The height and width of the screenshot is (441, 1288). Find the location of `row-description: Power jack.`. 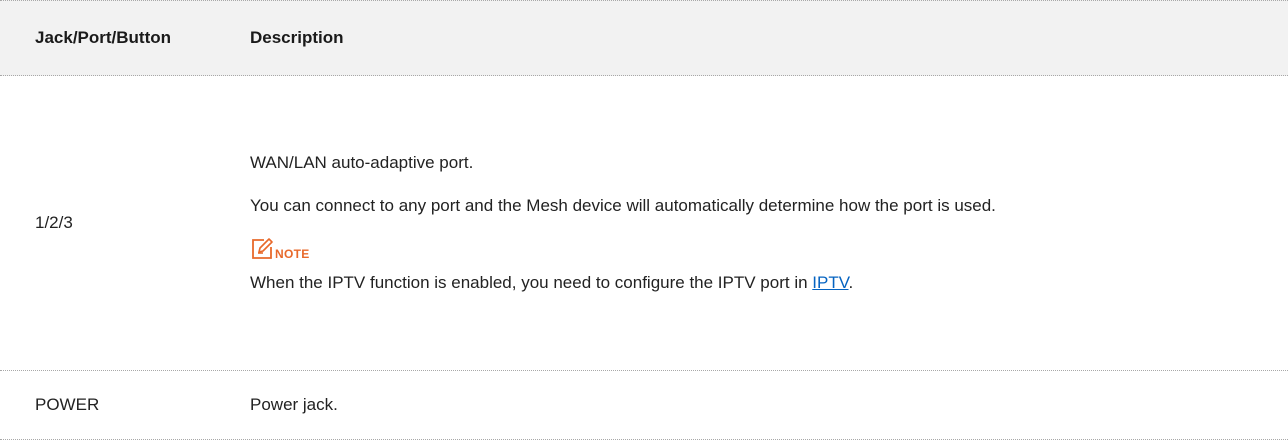

row-description: Power jack. is located at coordinates (294, 404).